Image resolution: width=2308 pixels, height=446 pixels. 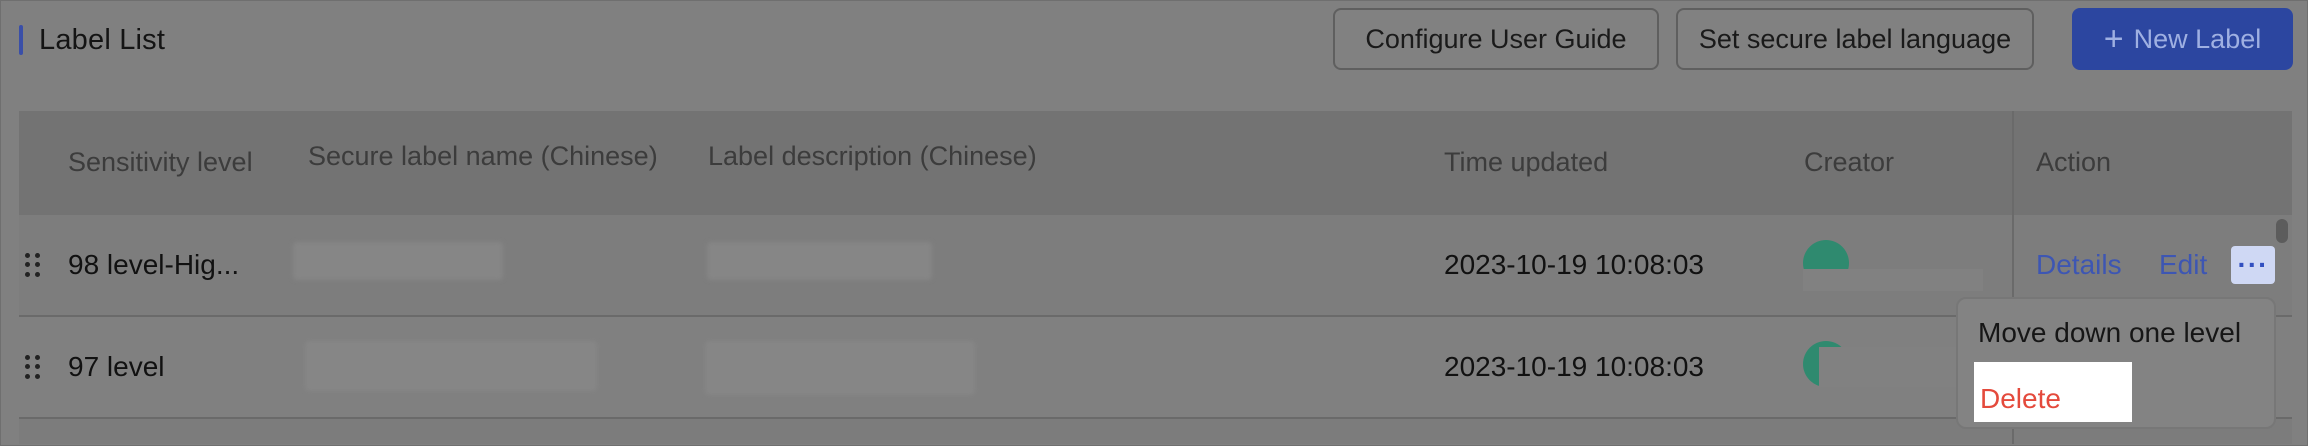 I want to click on set-secure-label-language-label: Set secure label language, so click(x=1855, y=38).